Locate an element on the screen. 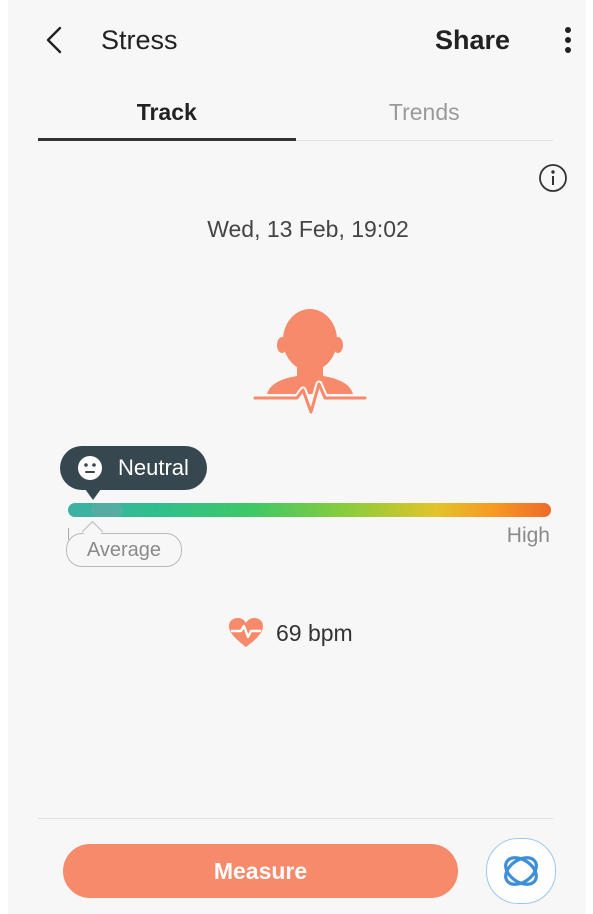  page-title: Stress is located at coordinates (139, 40).